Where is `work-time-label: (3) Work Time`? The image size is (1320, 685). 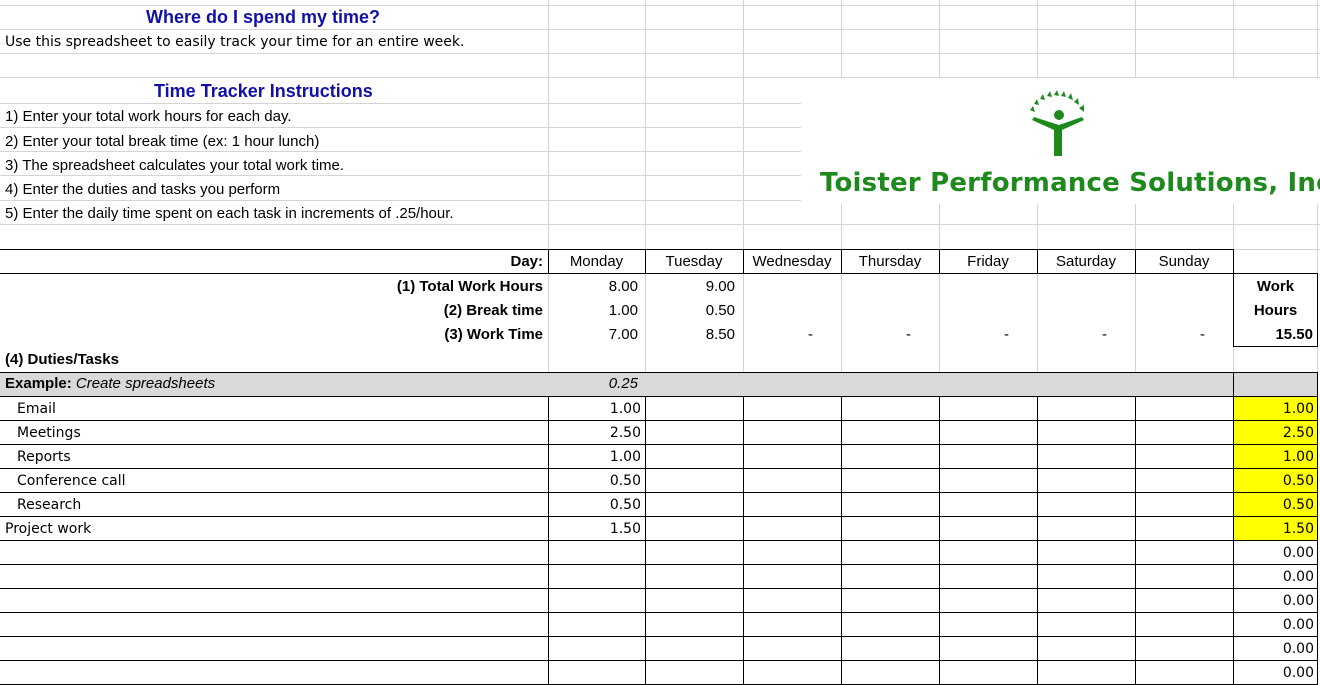 work-time-label: (3) Work Time is located at coordinates (493, 334).